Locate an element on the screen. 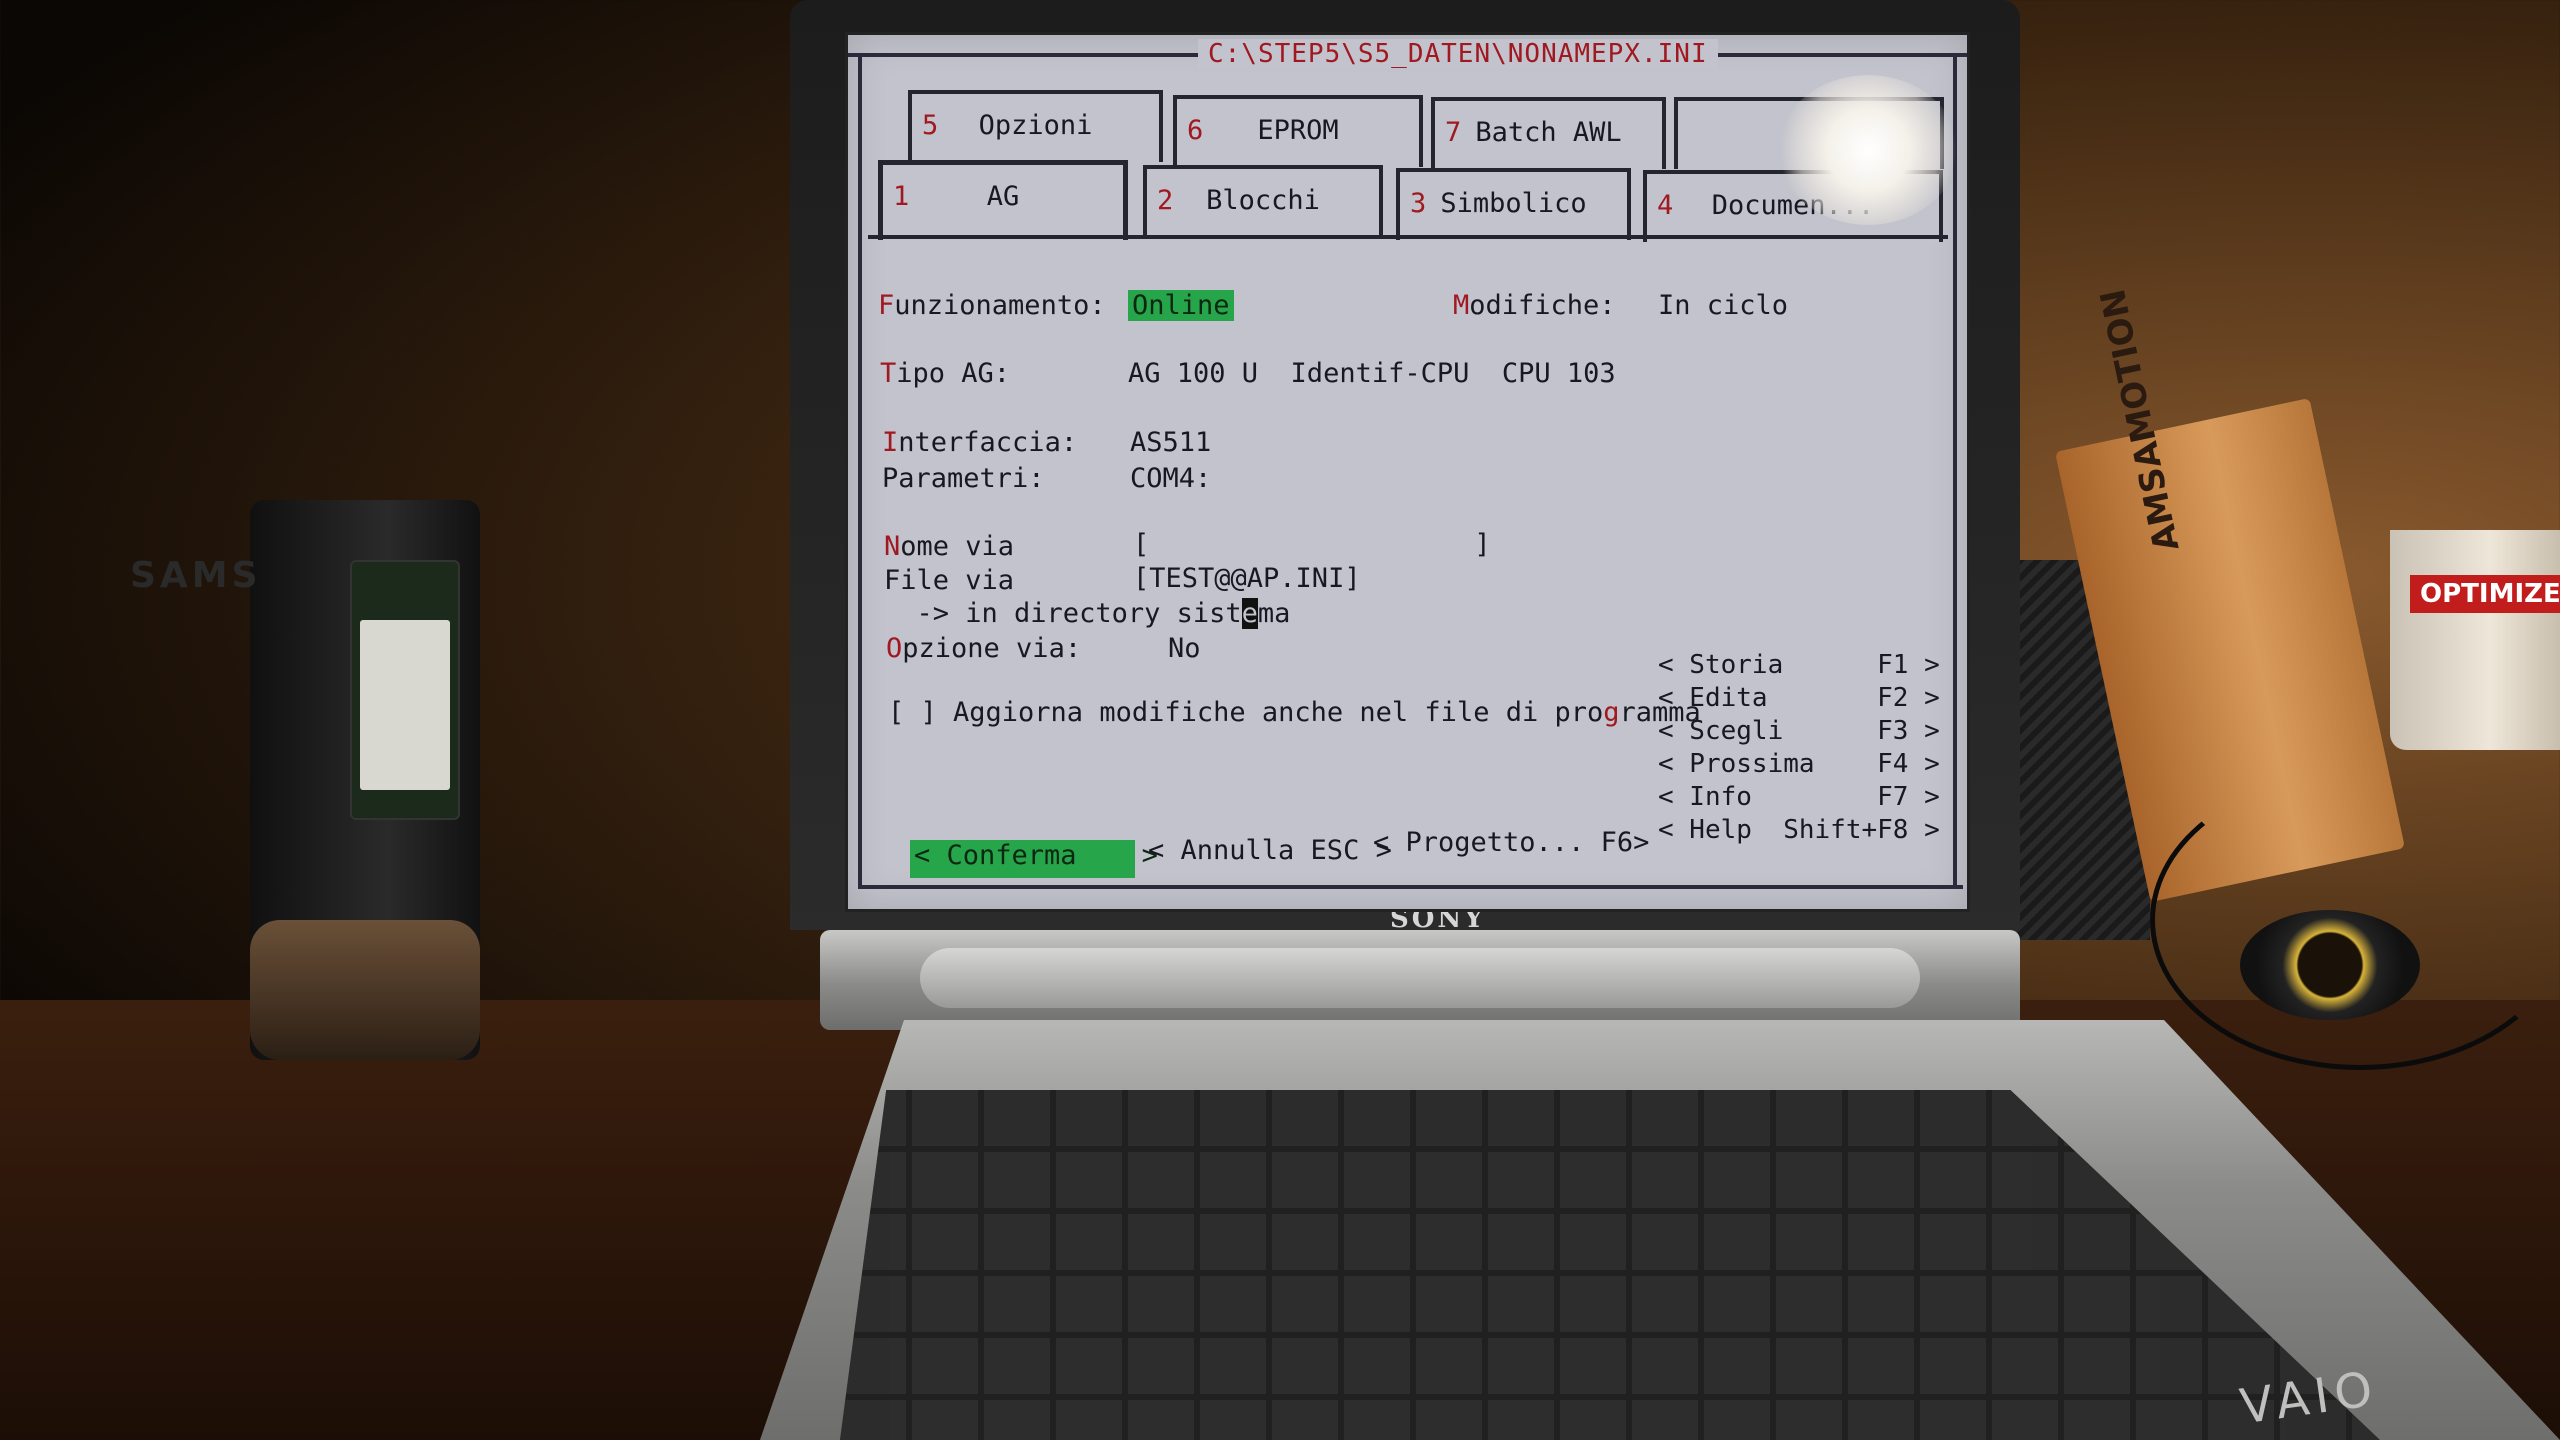  modifiche-row: Modifiche: is located at coordinates (1534, 305).